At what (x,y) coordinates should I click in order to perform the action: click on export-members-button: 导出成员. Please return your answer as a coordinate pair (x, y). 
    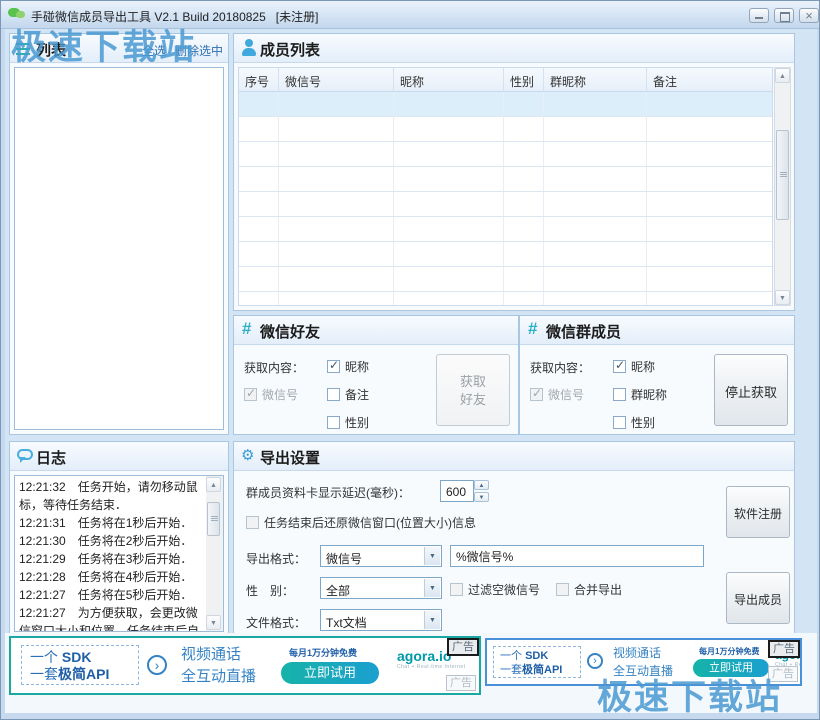
    Looking at the image, I should click on (758, 598).